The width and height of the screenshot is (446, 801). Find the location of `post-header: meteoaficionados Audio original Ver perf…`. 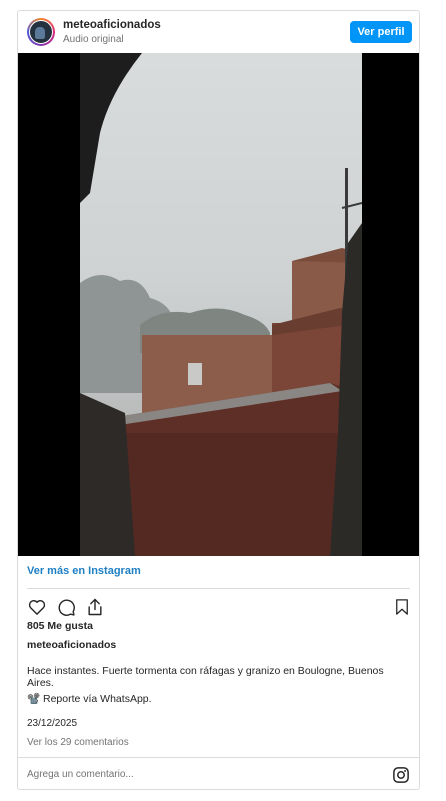

post-header: meteoaficionados Audio original Ver perf… is located at coordinates (218, 32).